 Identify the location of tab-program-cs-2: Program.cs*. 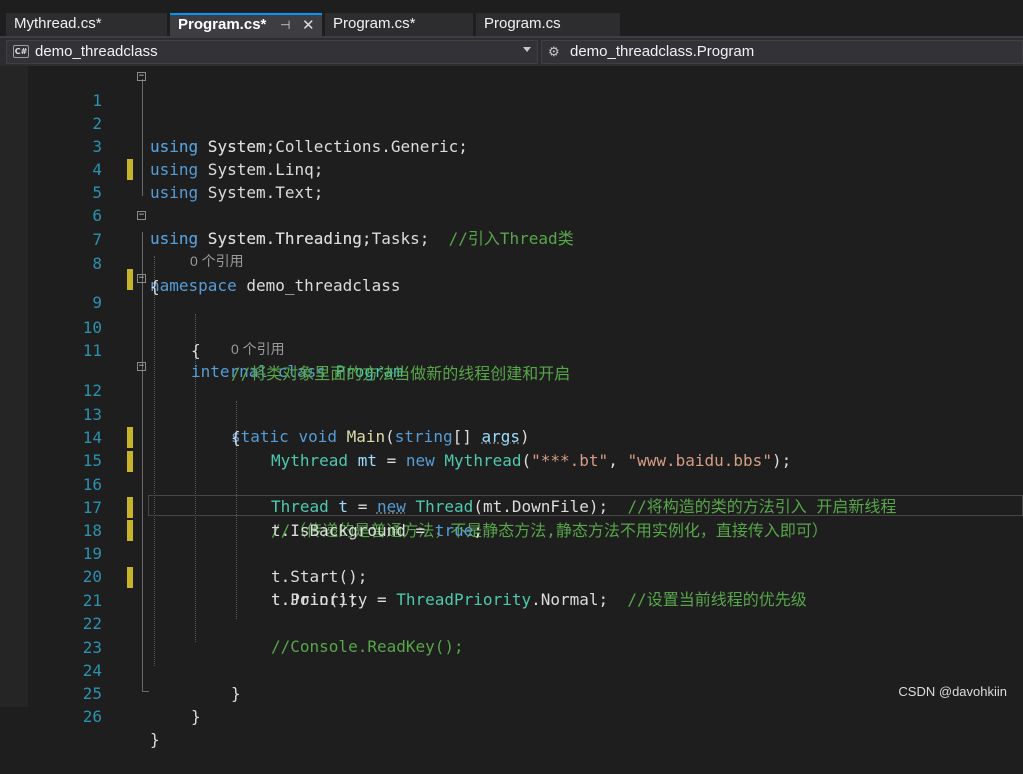
(399, 25).